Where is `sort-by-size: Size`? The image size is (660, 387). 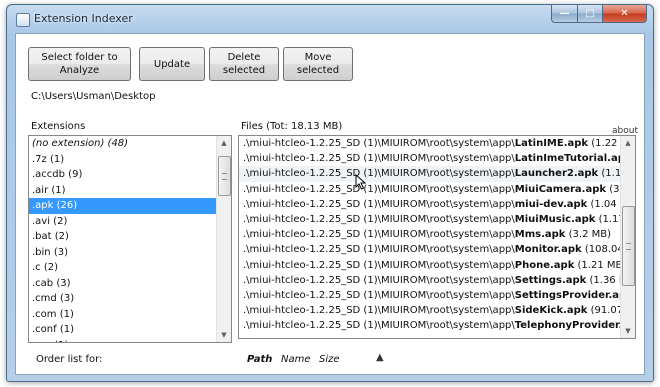 sort-by-size: Size is located at coordinates (329, 359).